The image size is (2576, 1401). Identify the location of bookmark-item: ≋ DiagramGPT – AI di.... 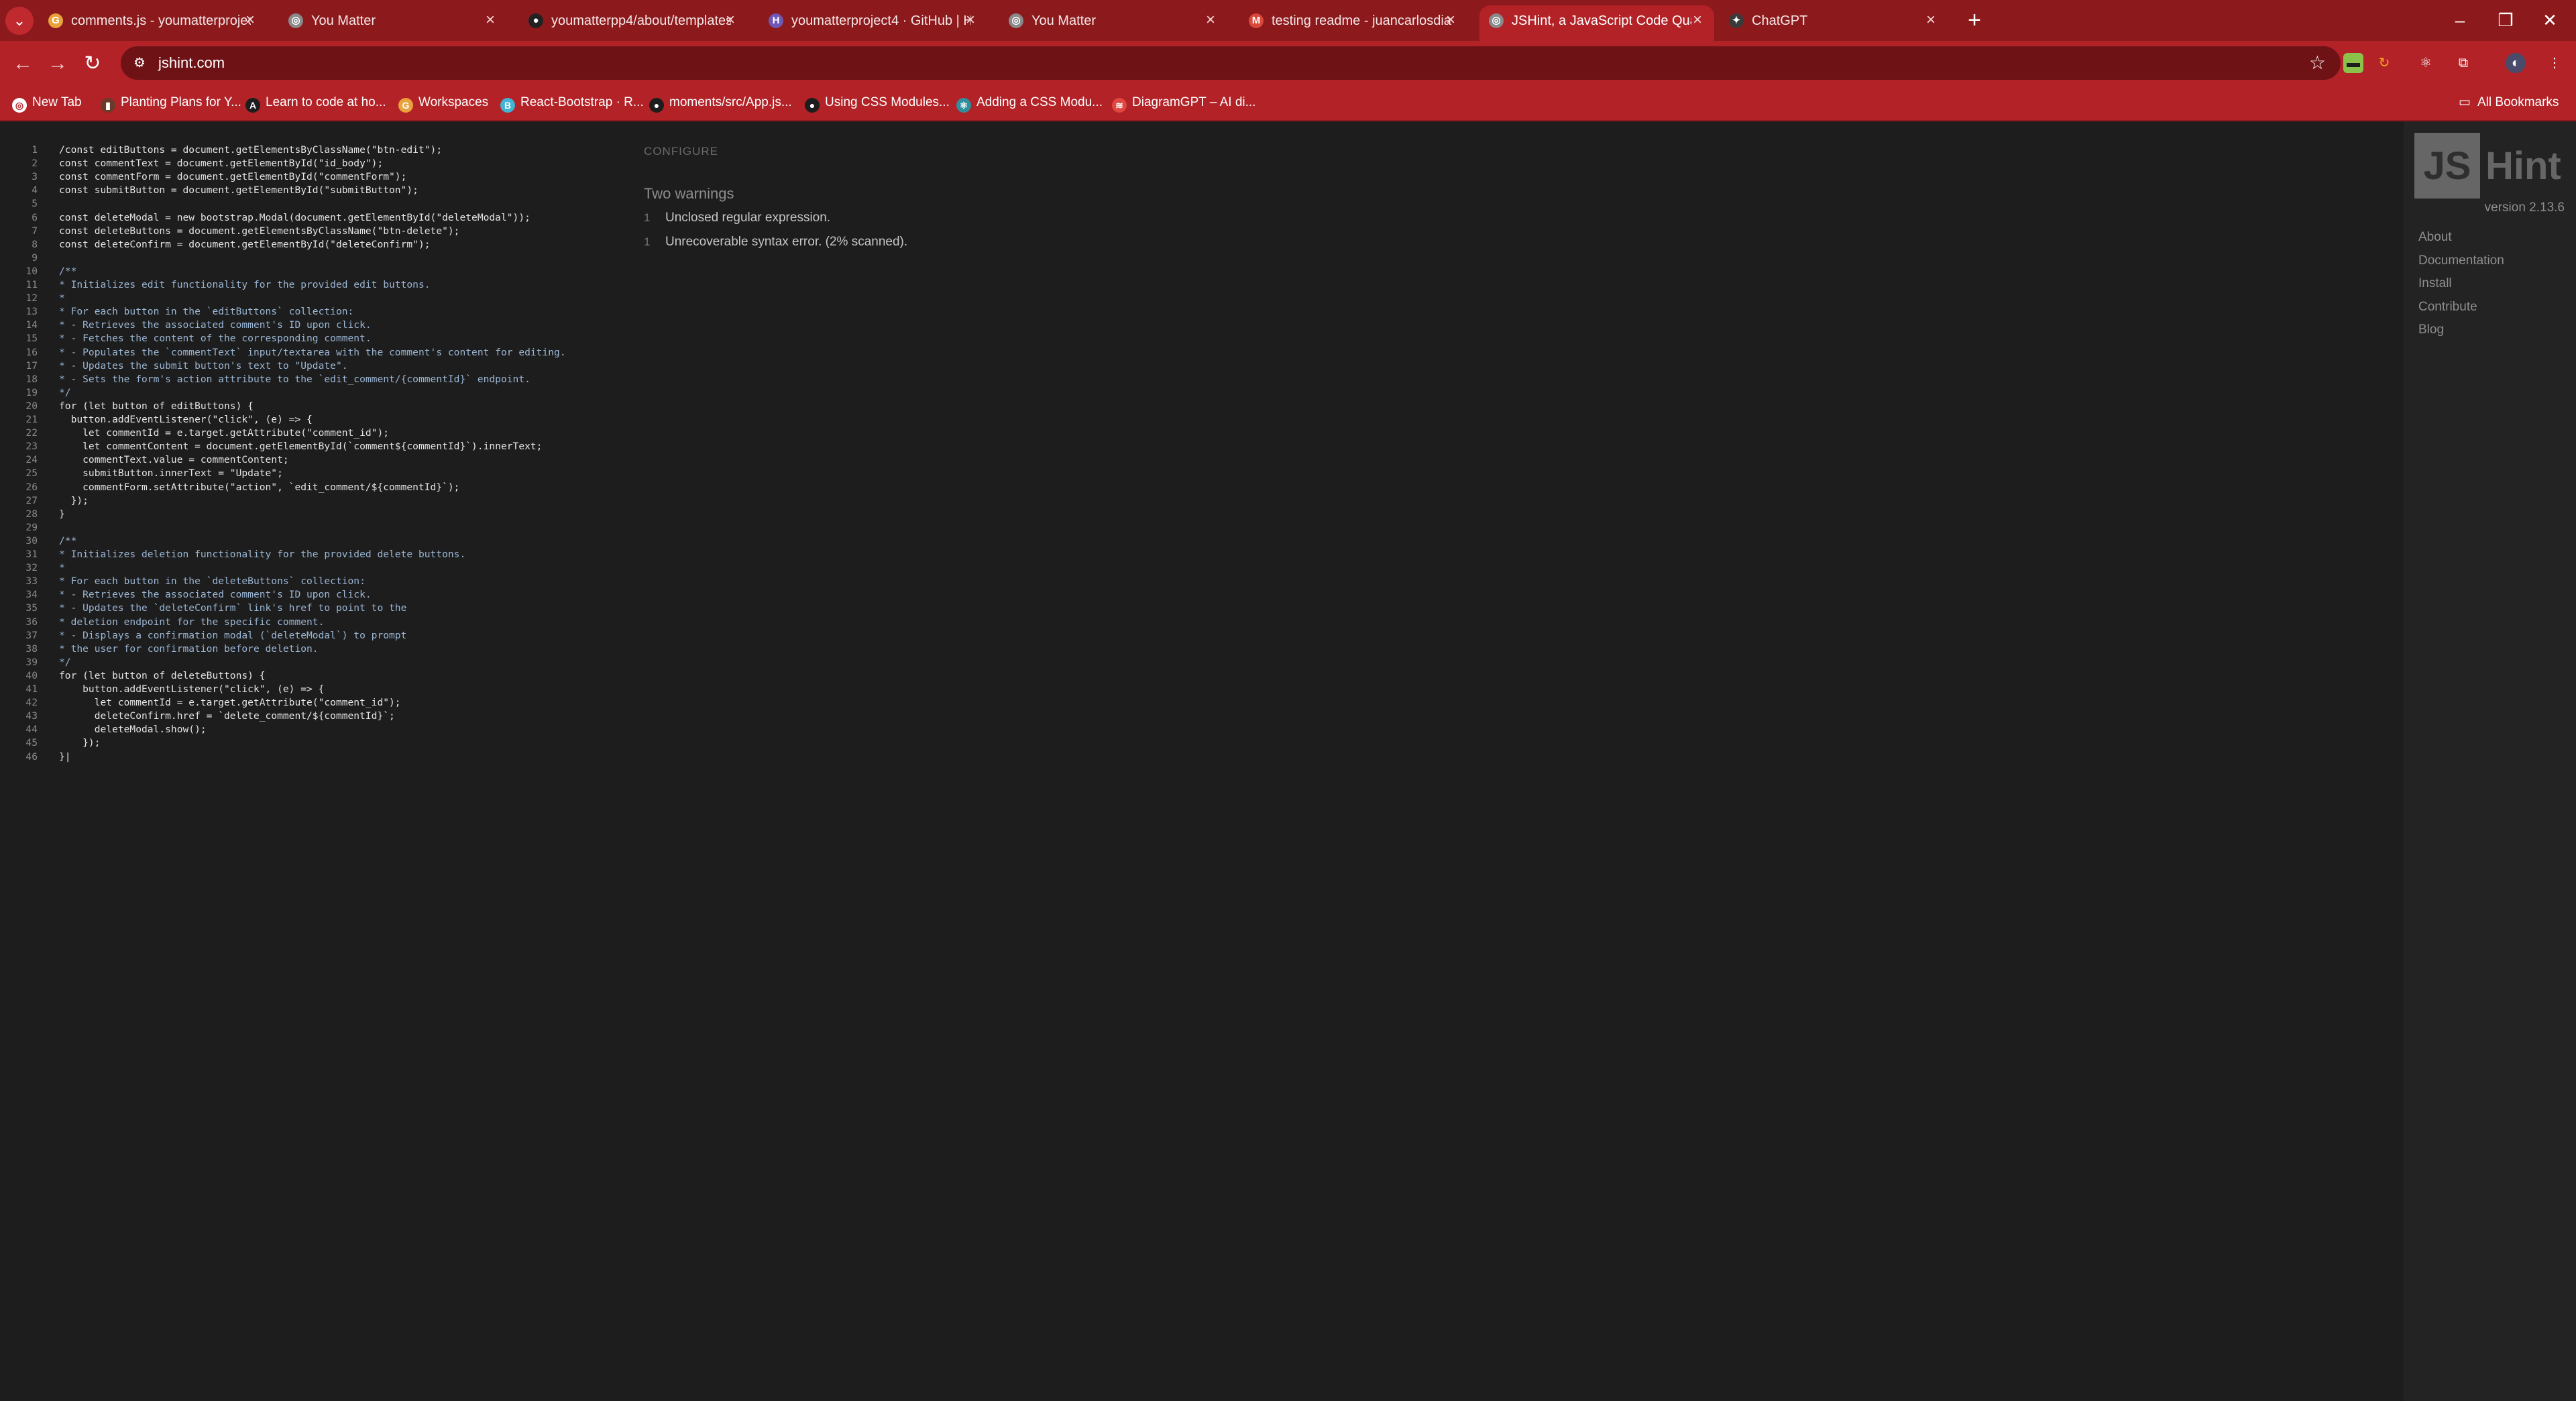
(1183, 103).